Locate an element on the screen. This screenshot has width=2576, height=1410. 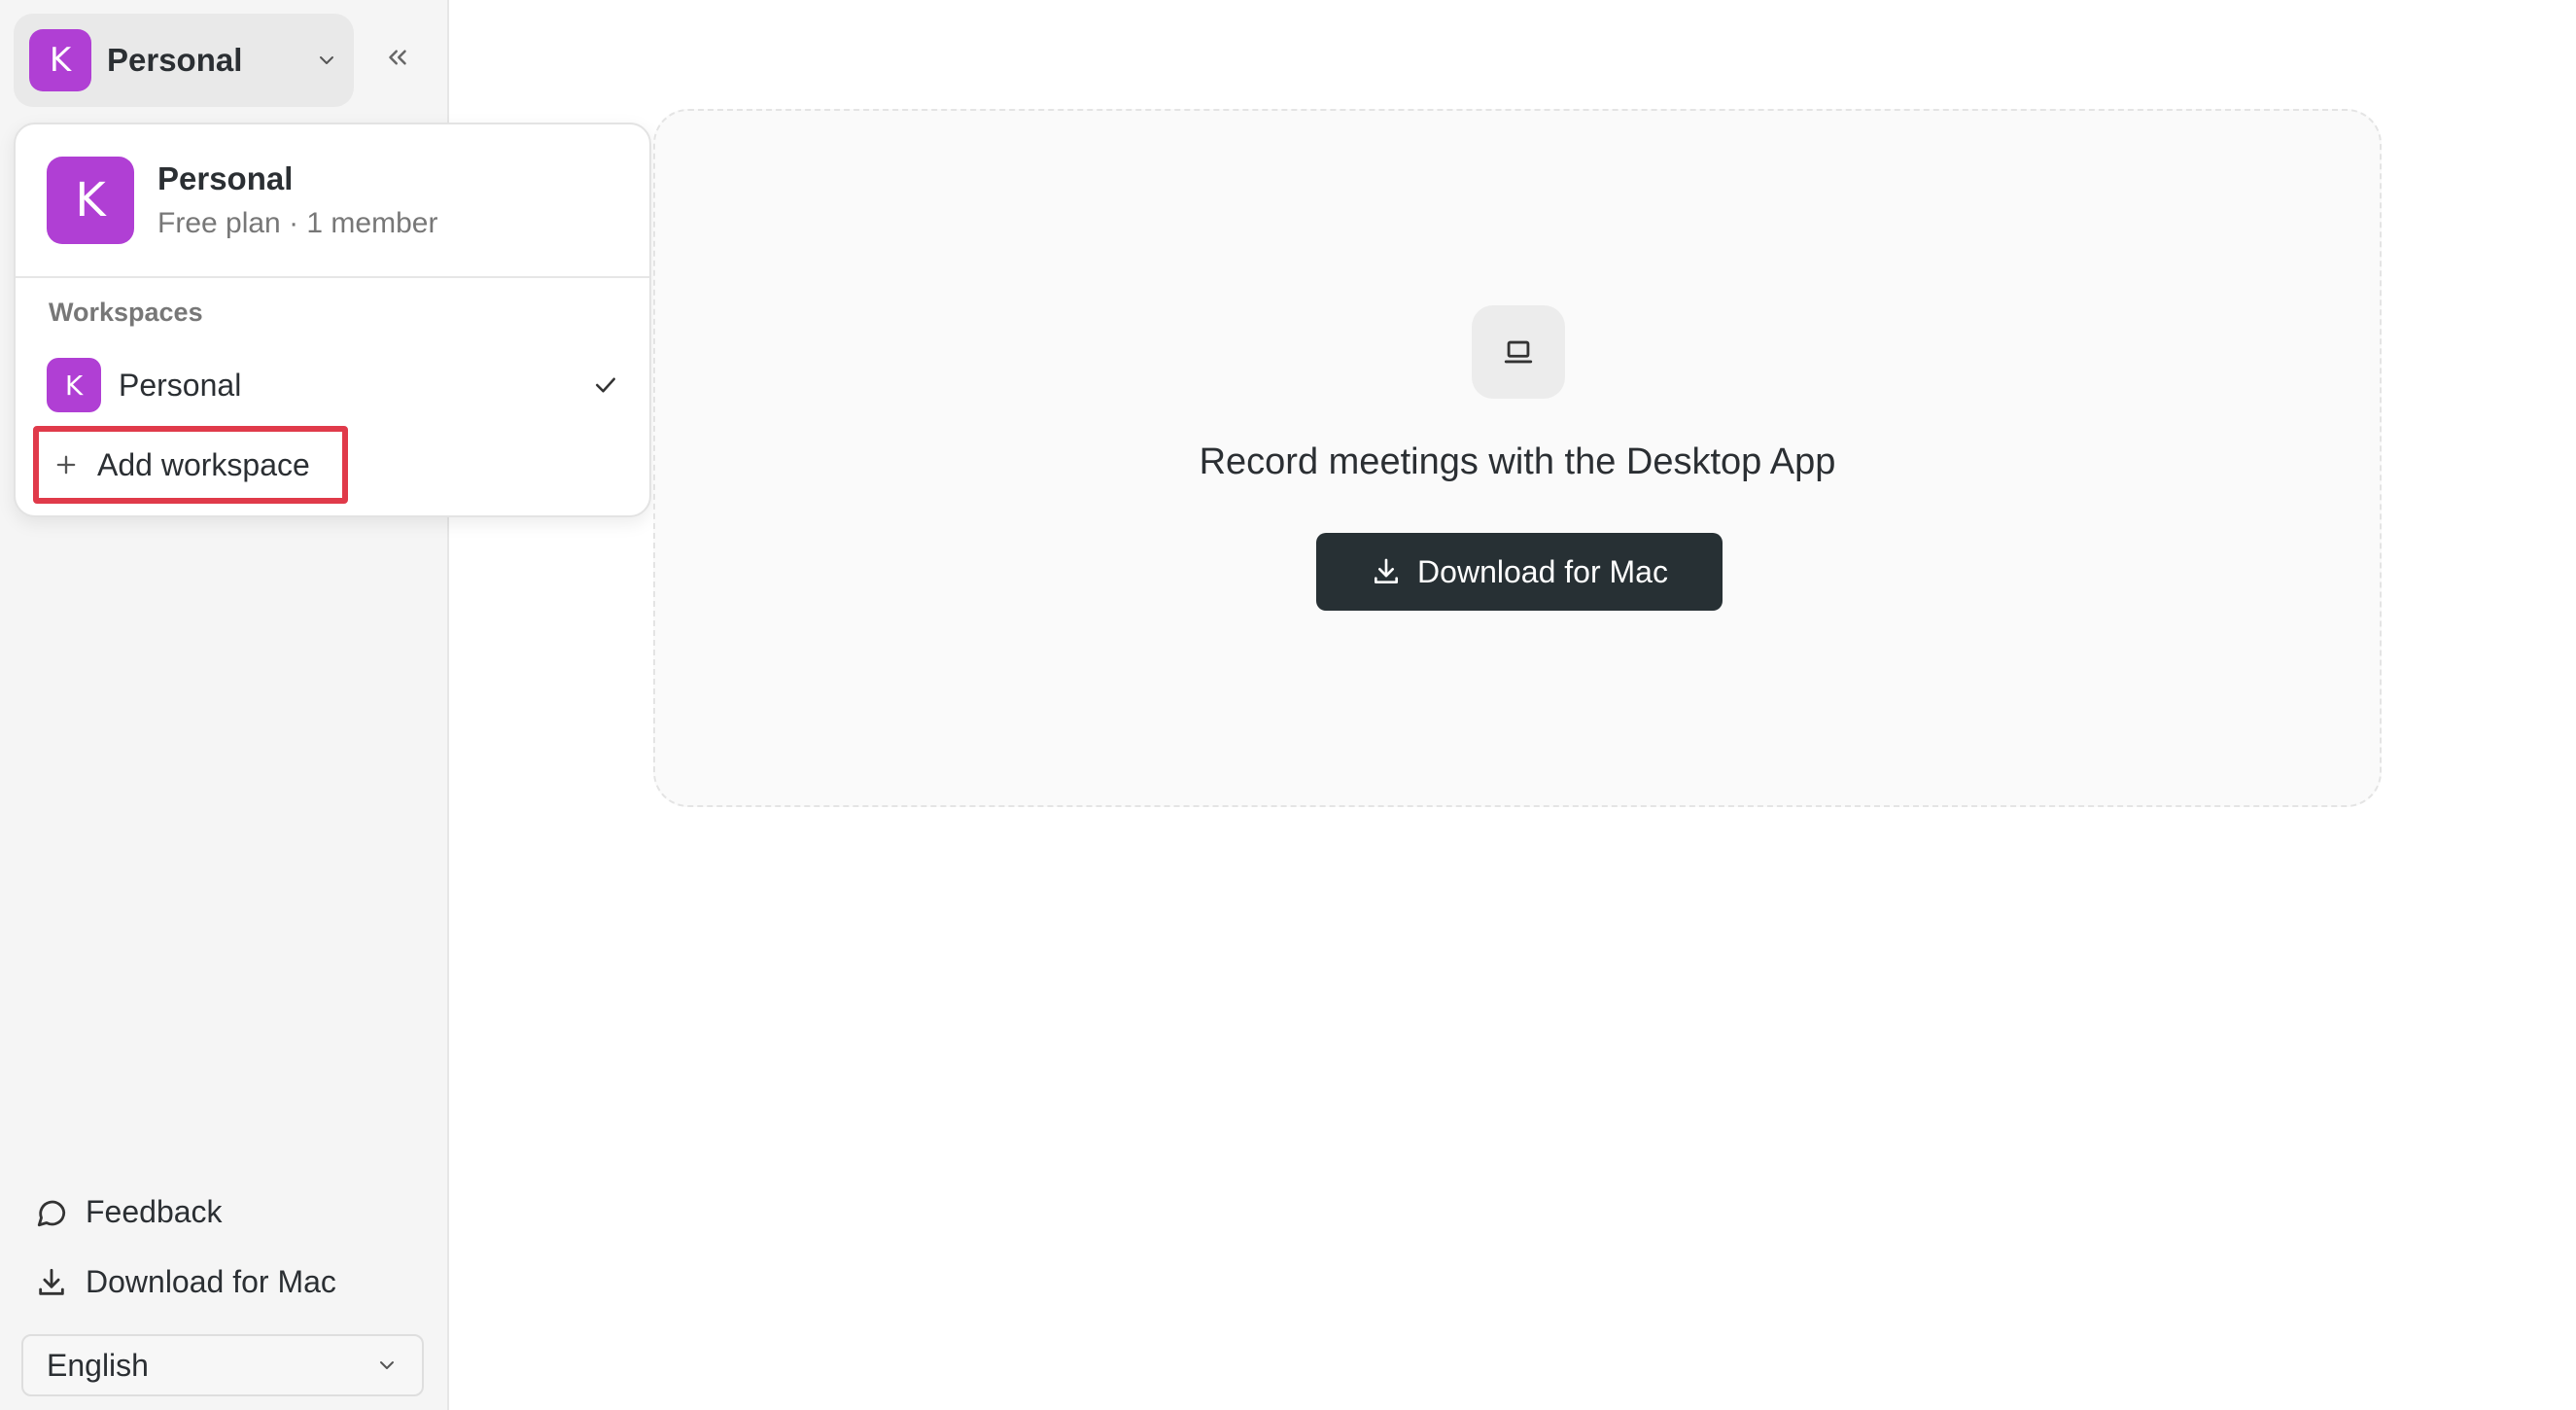
add-workspace-button: Add workspace is located at coordinates (190, 465).